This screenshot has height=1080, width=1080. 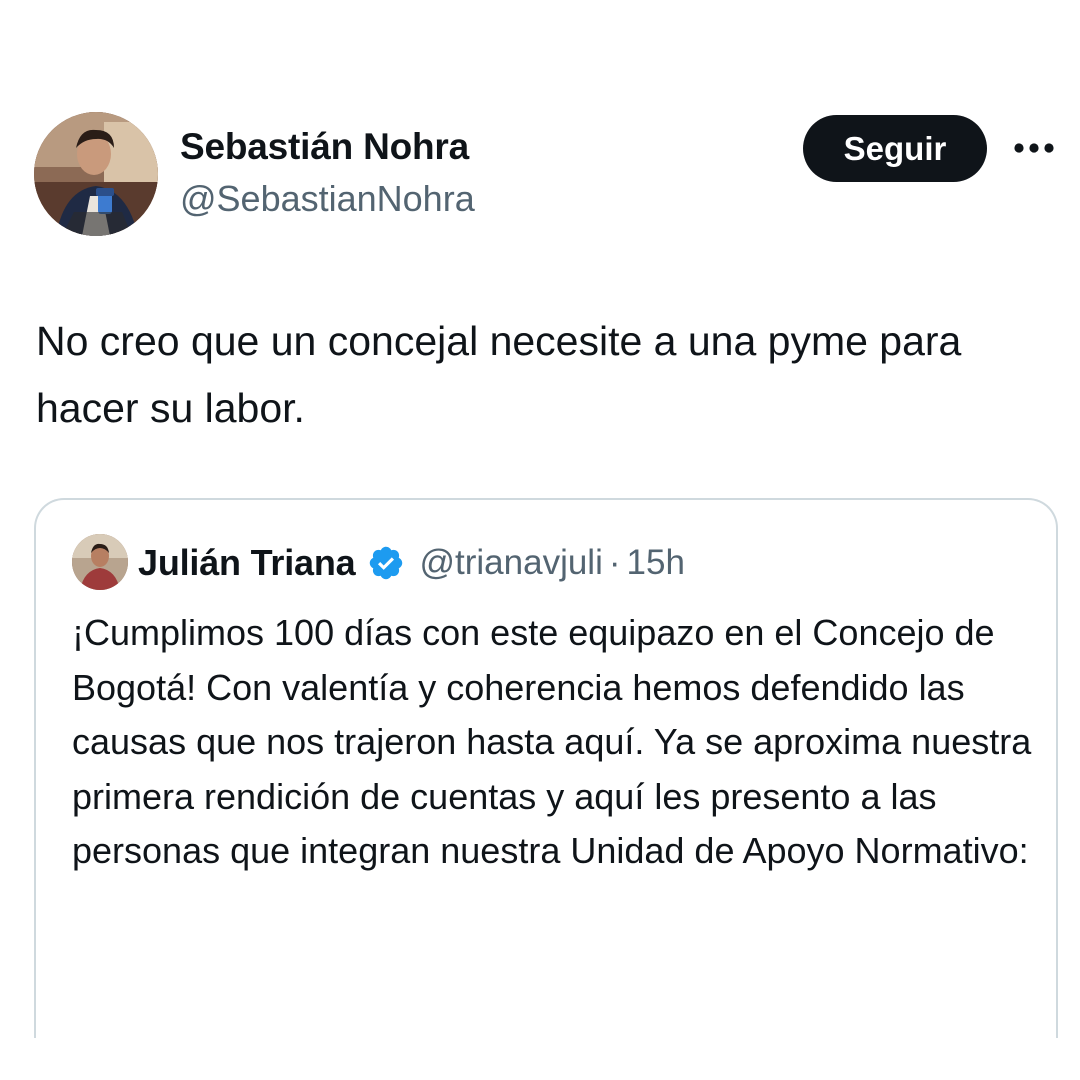 I want to click on quoted-author-avatar, so click(x=100, y=562).